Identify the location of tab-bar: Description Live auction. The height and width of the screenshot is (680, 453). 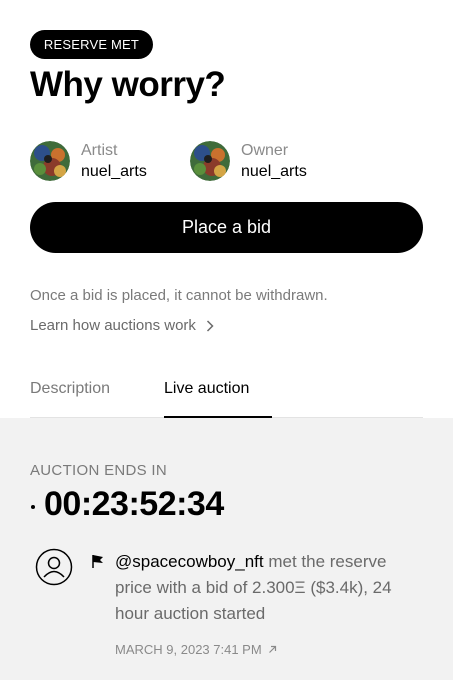
(226, 393).